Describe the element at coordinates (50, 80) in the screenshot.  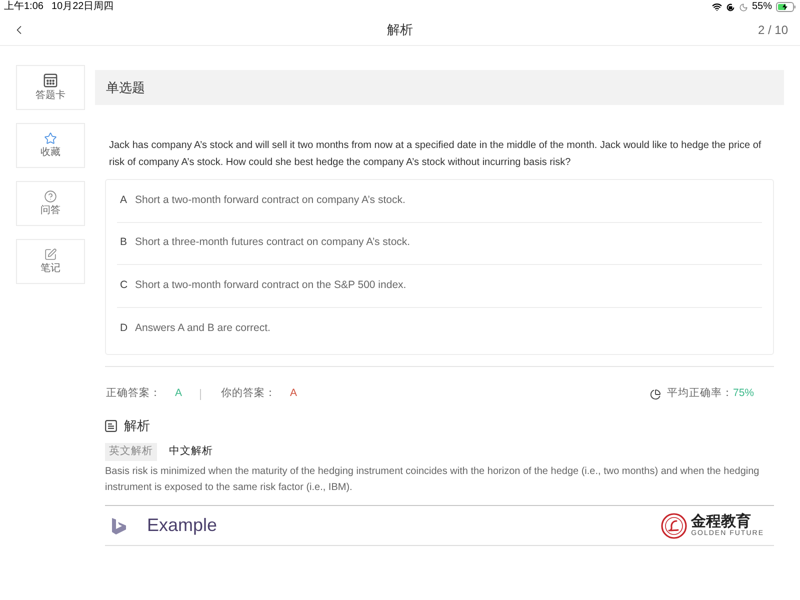
I see `calendar-icon` at that location.